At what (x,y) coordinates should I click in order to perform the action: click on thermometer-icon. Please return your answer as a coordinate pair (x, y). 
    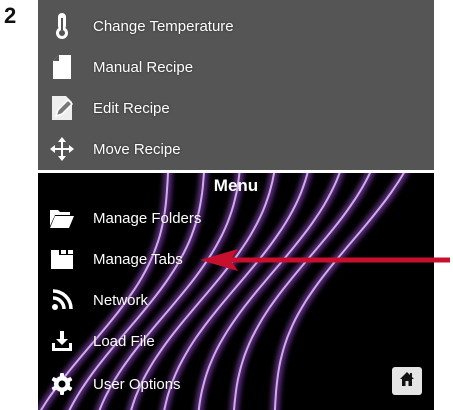
    Looking at the image, I should click on (62, 26).